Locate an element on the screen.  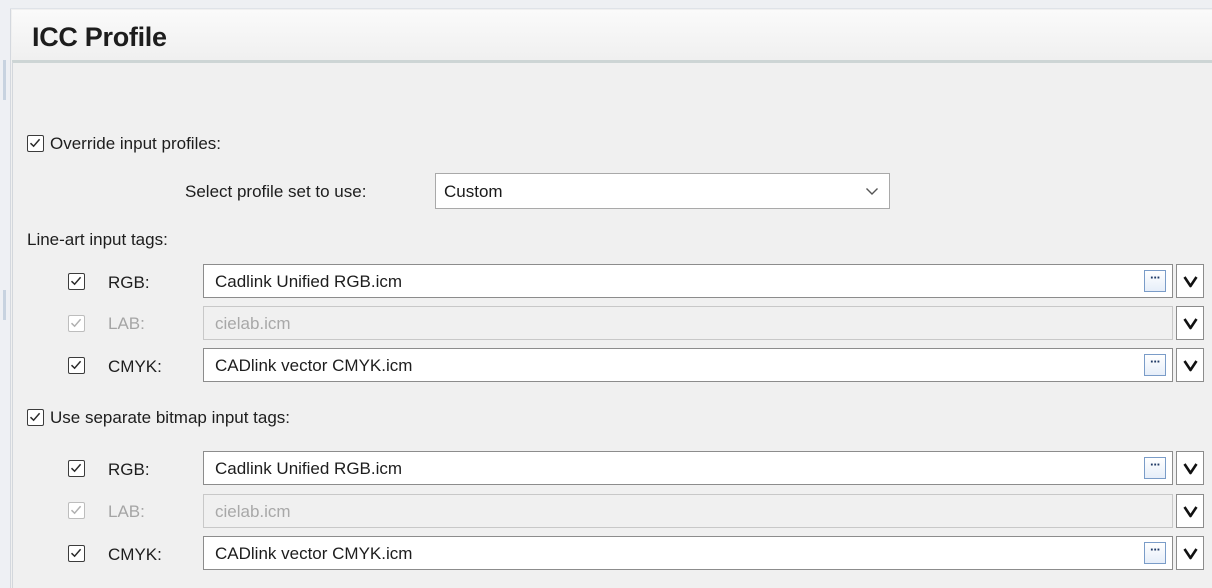
line-art-cmyk-checkbox is located at coordinates (76, 365).